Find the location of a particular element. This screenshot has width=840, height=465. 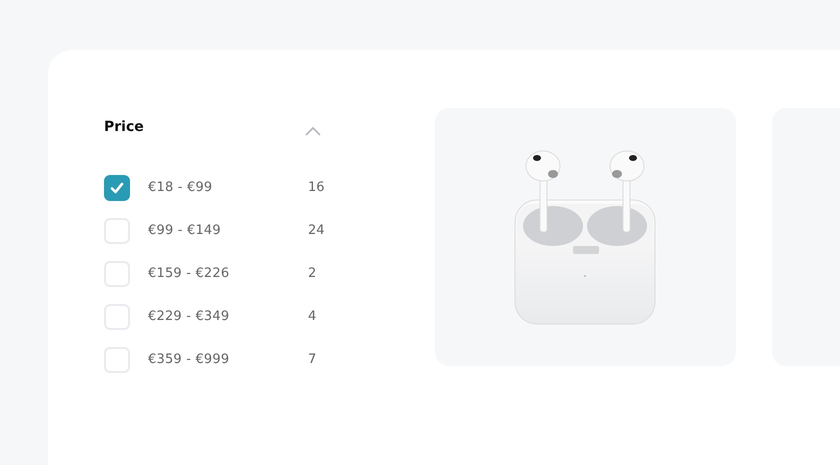

checkbox is located at coordinates (117, 187).